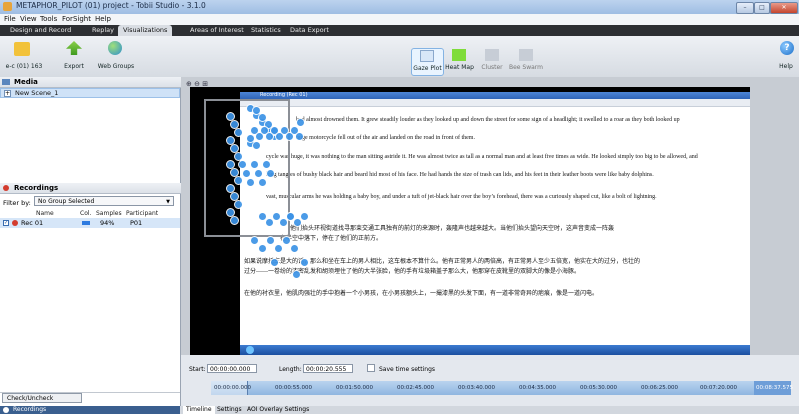 This screenshot has height=414, width=799. I want to click on timeline-tick: 00:06:25.000, so click(659, 388).